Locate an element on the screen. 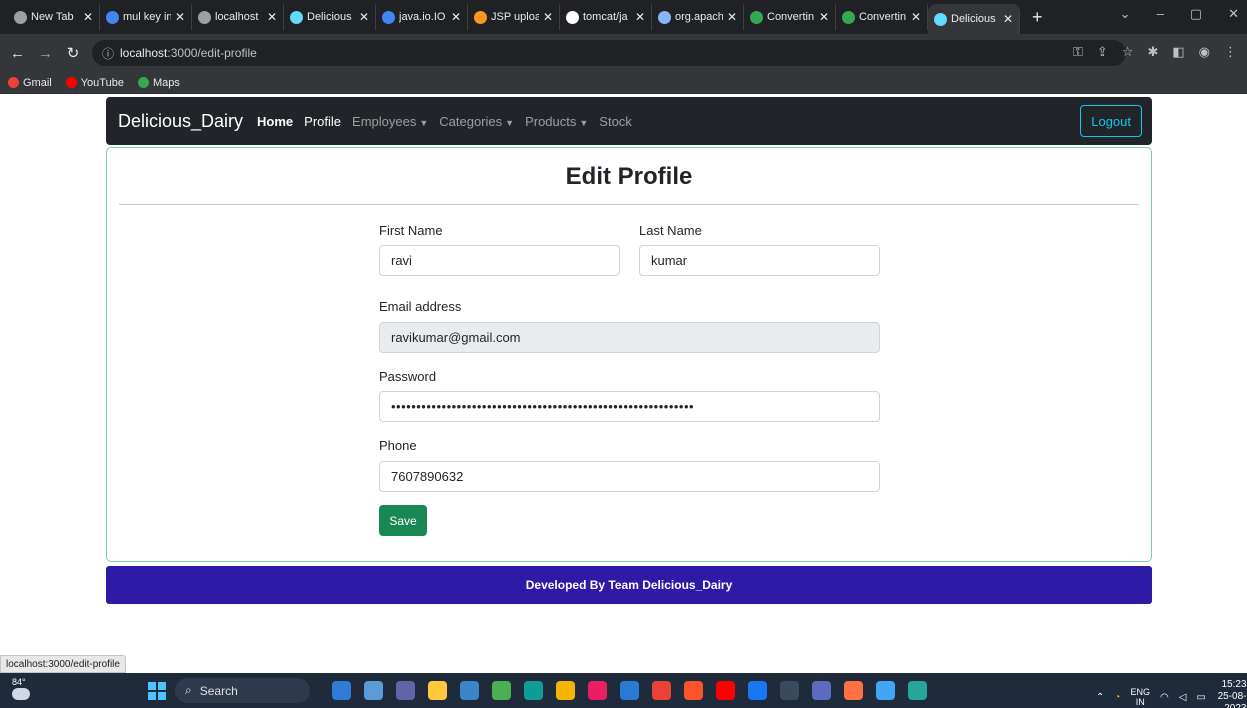  nav-profile: Profile is located at coordinates (322, 121).